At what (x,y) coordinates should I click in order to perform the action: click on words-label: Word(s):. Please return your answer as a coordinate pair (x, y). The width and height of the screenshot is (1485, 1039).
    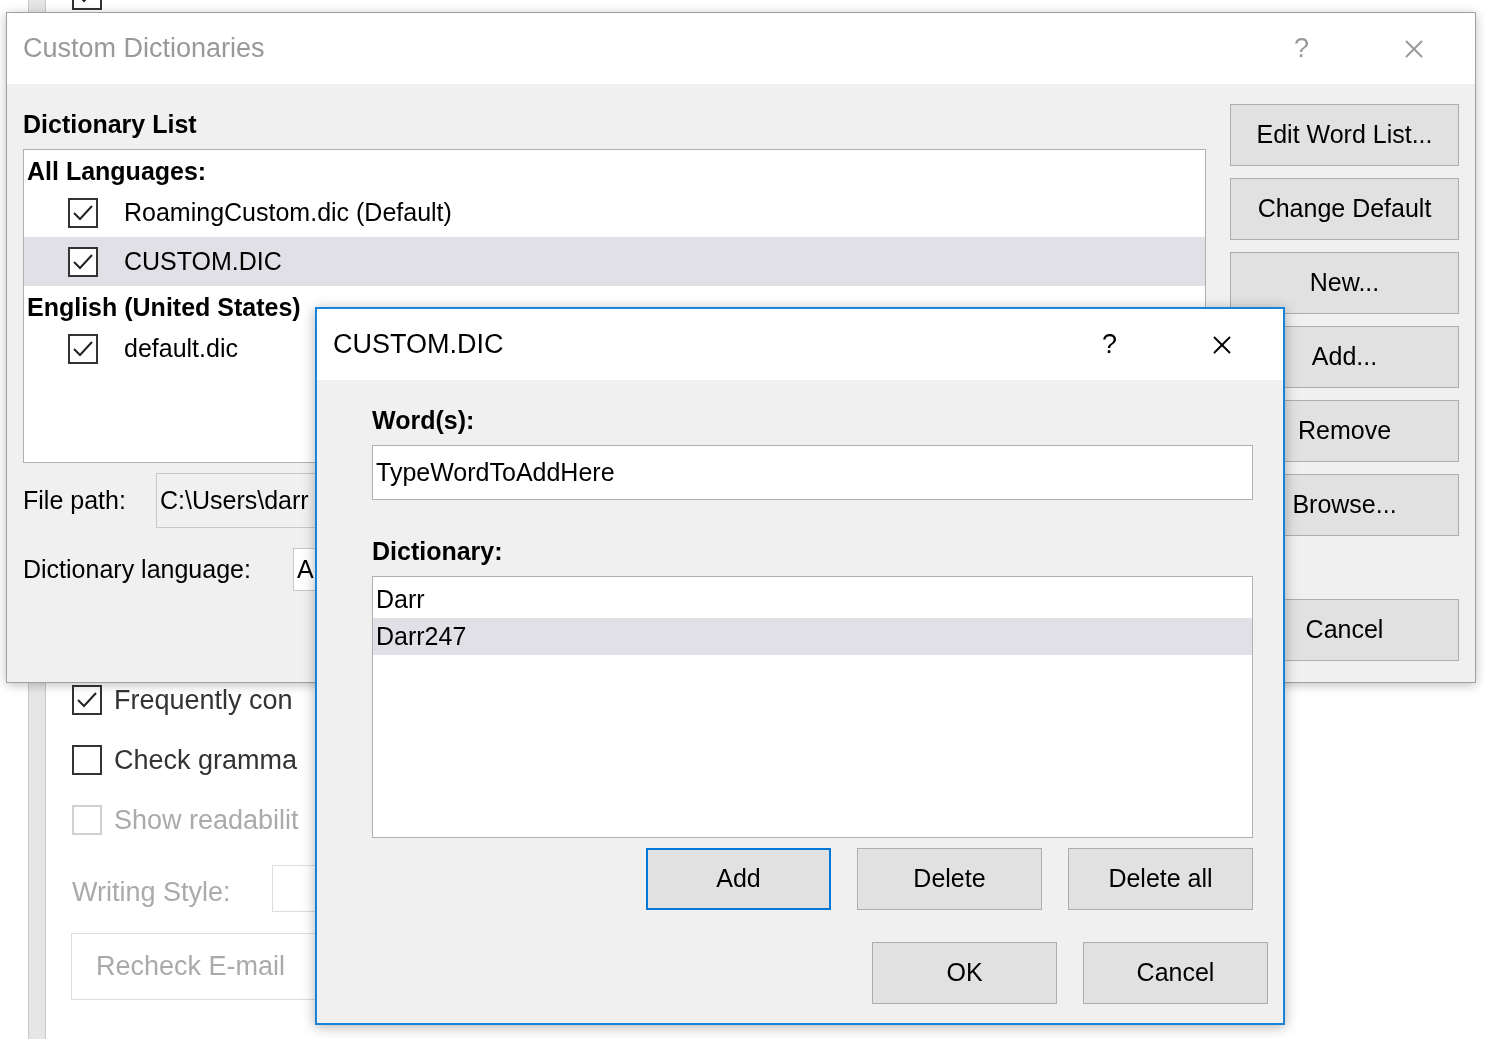
    Looking at the image, I should click on (424, 420).